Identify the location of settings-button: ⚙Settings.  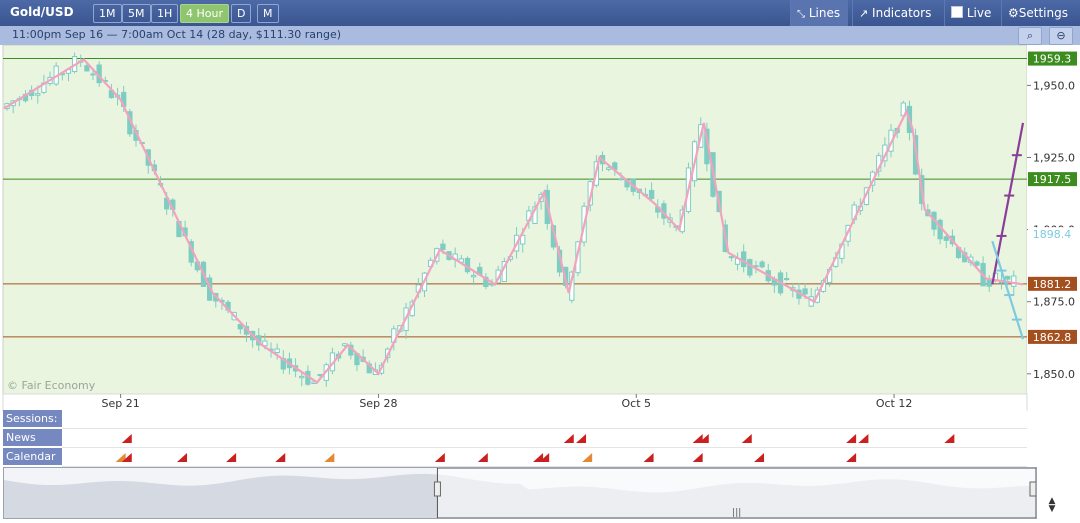
(1038, 13).